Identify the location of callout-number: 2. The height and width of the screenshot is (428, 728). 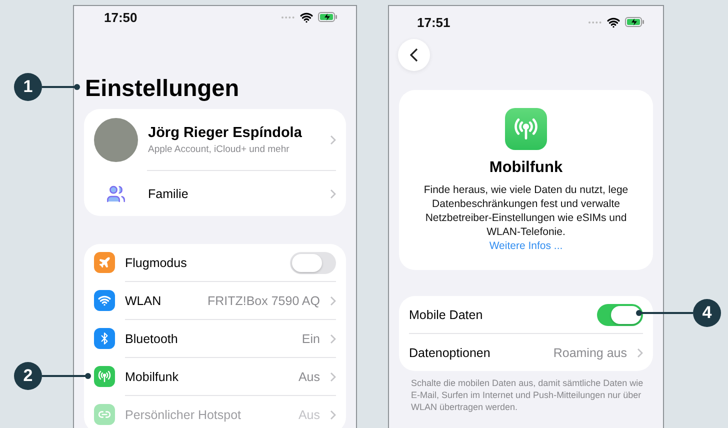
(28, 376).